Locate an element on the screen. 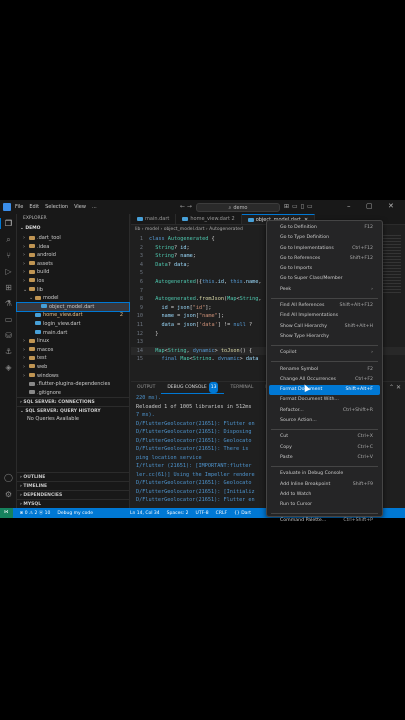 The image size is (405, 720). editor-tab: home_view.dart 2 is located at coordinates (209, 219).